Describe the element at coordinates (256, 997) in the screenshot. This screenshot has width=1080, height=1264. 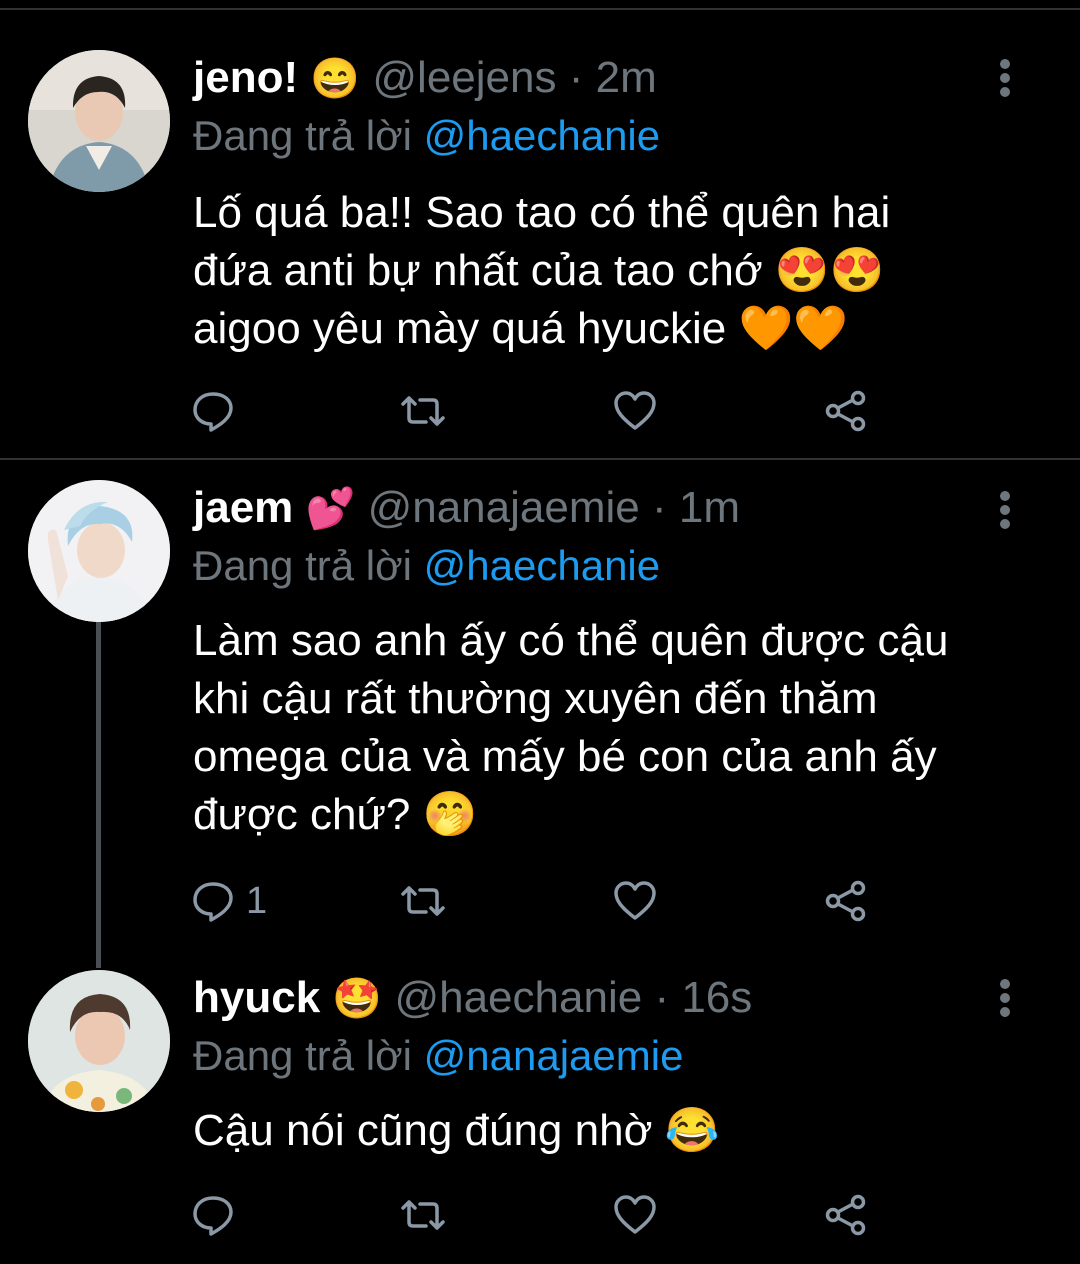
I see `display-name: hyuck` at that location.